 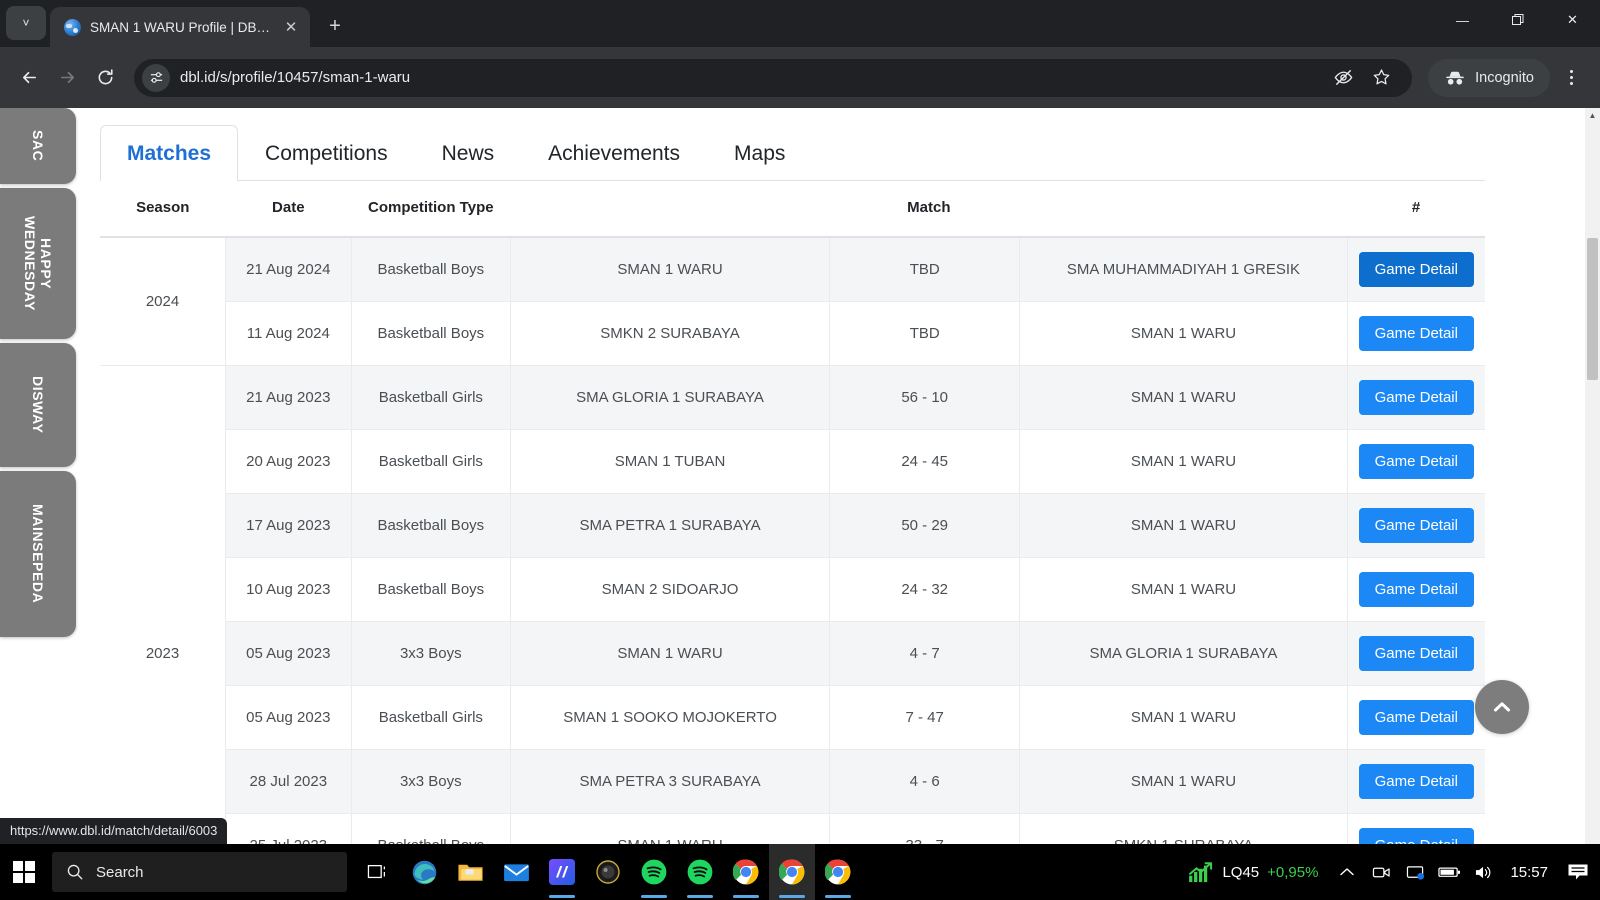 What do you see at coordinates (1381, 78) in the screenshot?
I see `bookmark-star-icon` at bounding box center [1381, 78].